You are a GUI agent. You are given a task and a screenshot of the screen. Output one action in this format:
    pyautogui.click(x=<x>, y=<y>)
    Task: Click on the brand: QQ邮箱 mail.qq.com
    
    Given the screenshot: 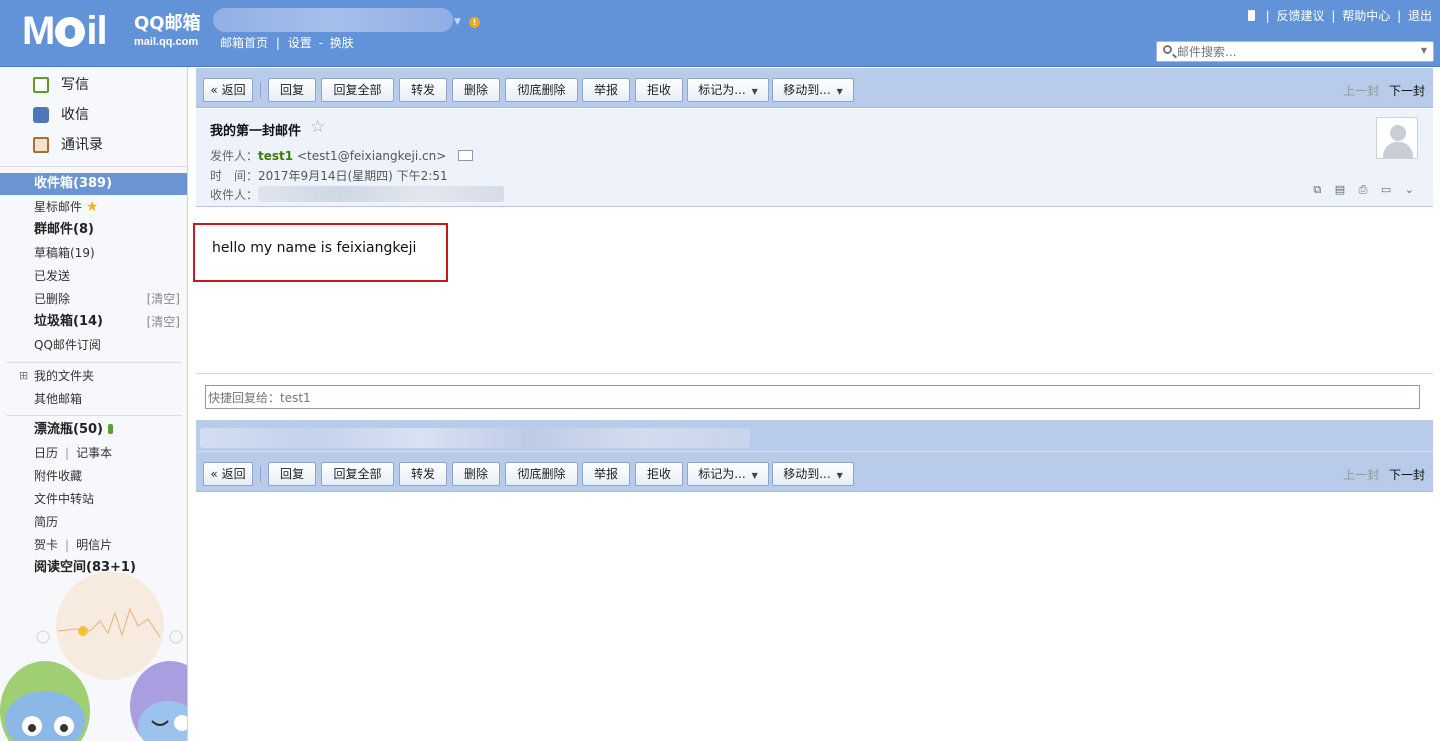 What is the action you would take?
    pyautogui.click(x=167, y=31)
    